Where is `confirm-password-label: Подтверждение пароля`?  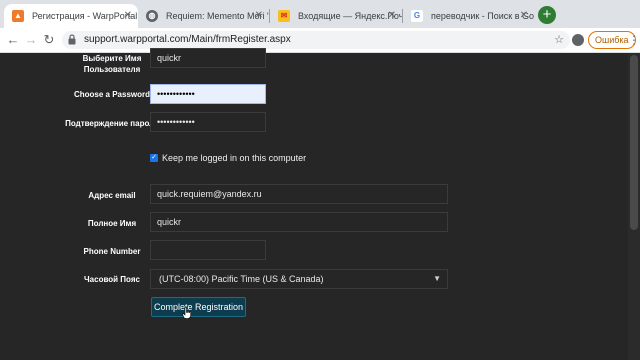
confirm-password-label: Подтверждение пароля is located at coordinates (112, 123).